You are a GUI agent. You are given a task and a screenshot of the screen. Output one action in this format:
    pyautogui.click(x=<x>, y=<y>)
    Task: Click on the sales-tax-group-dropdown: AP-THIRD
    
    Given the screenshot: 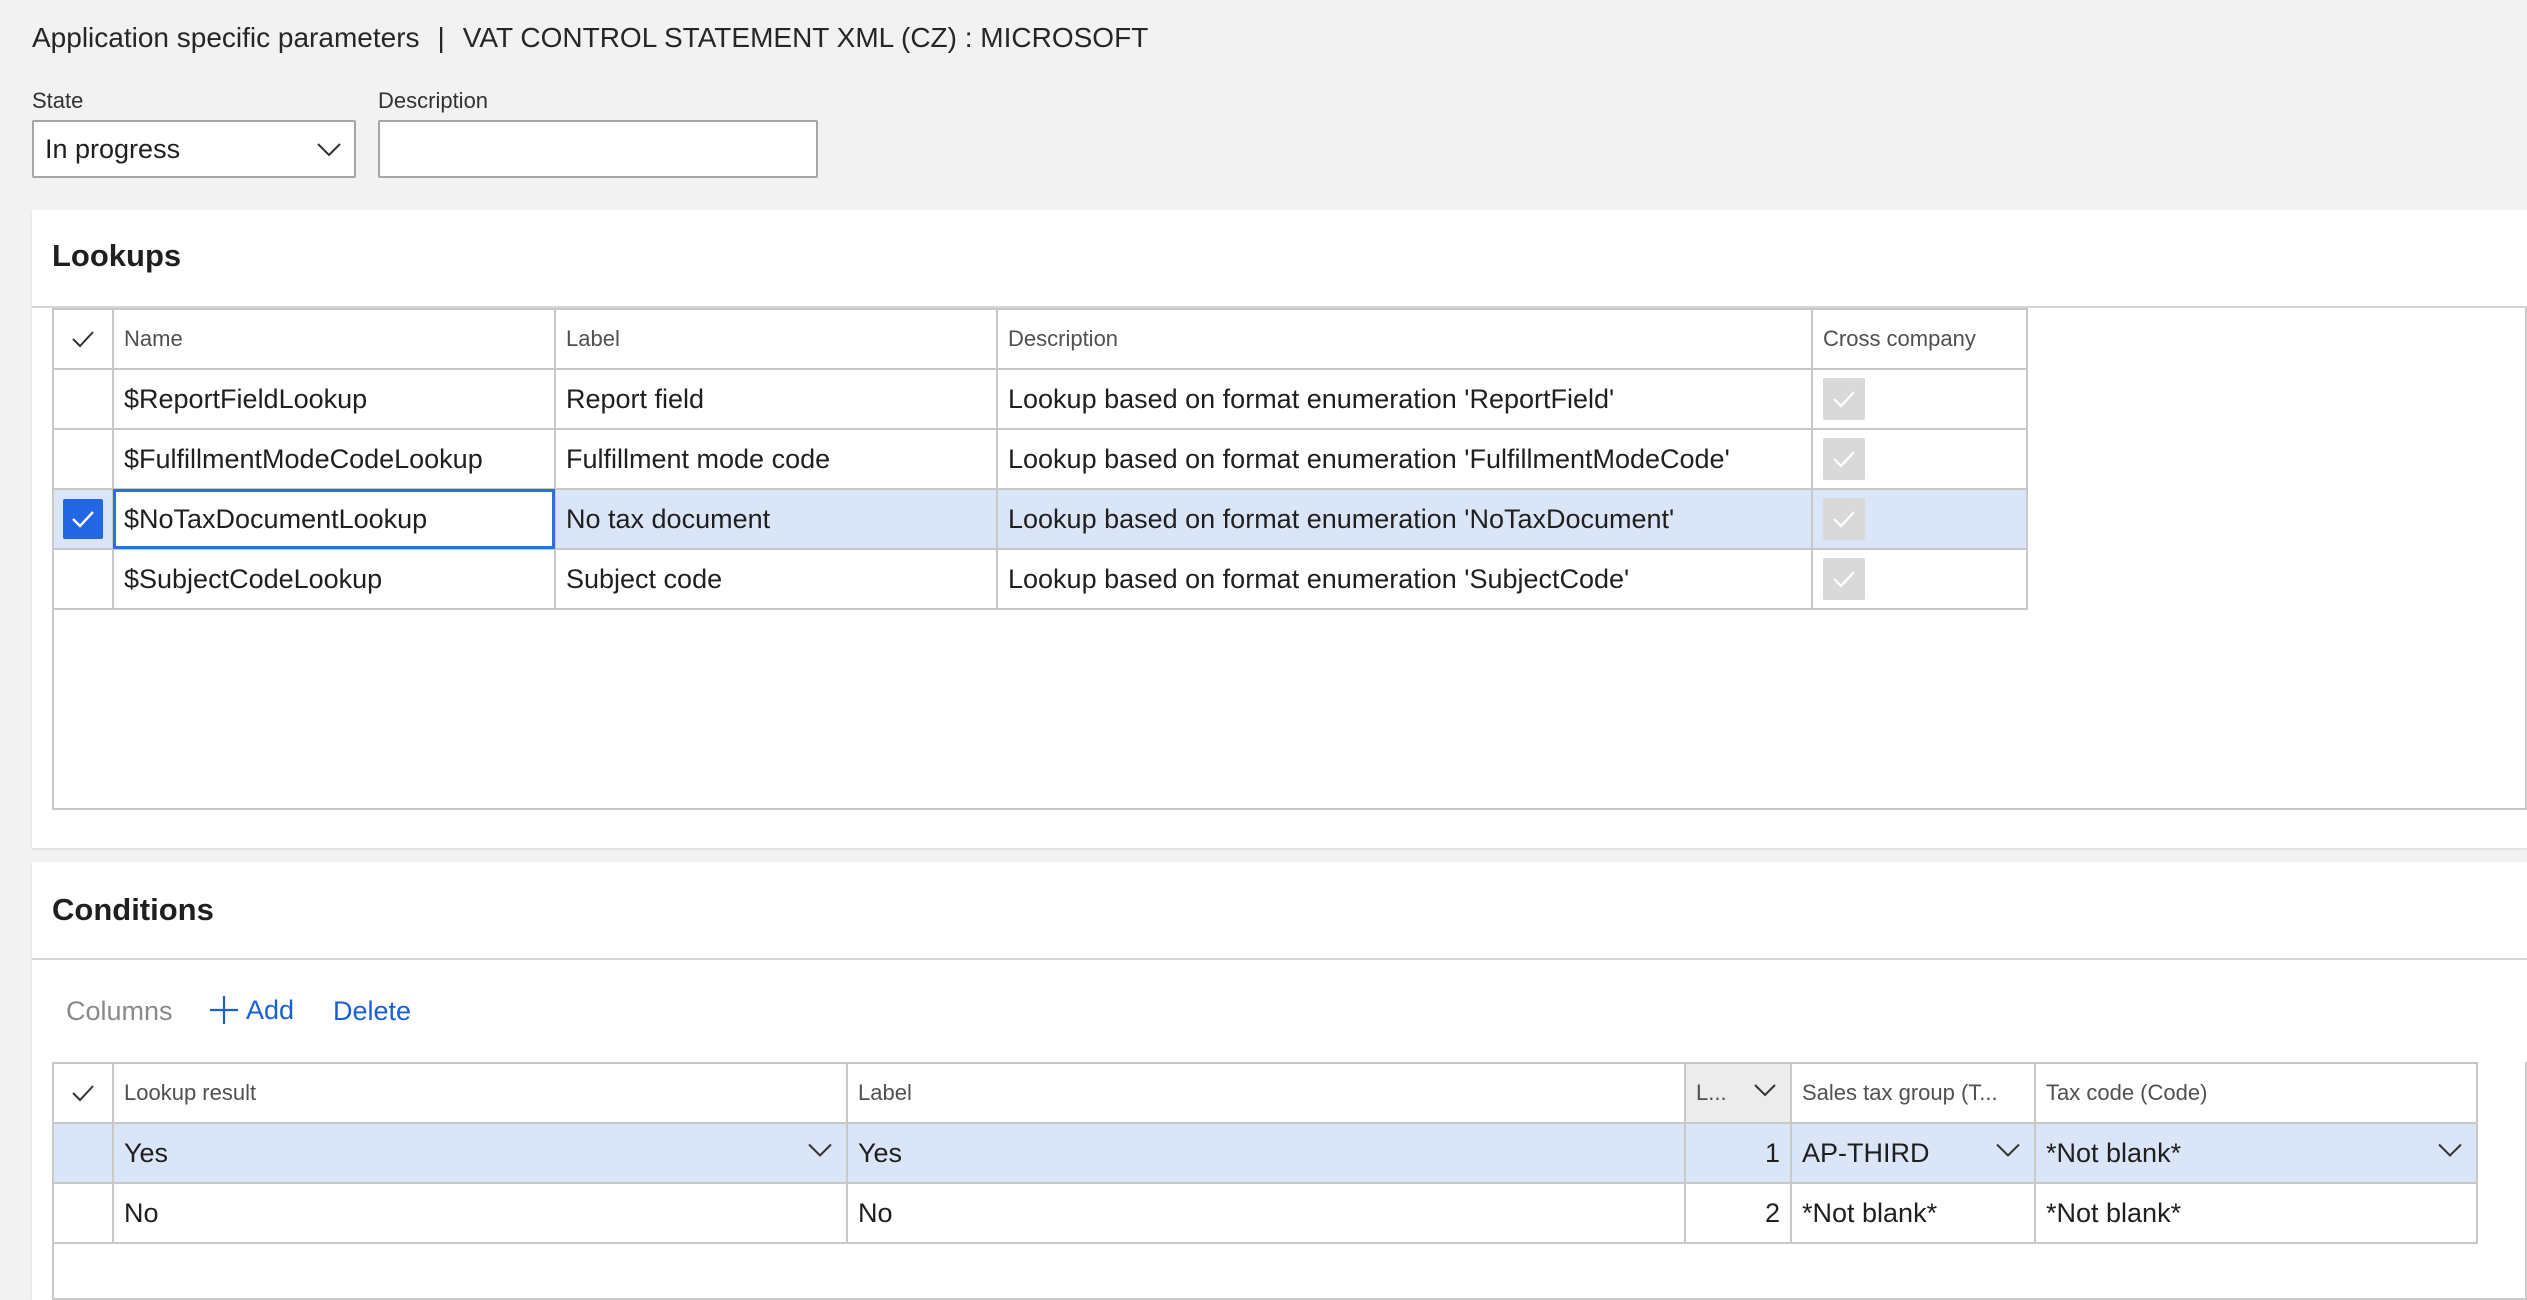 What is the action you would take?
    pyautogui.click(x=1913, y=1153)
    